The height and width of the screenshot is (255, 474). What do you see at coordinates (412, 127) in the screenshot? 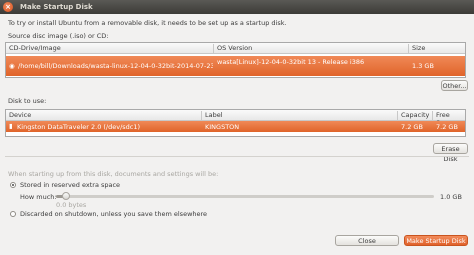
I see `disk-capacity: 7.2 GB` at bounding box center [412, 127].